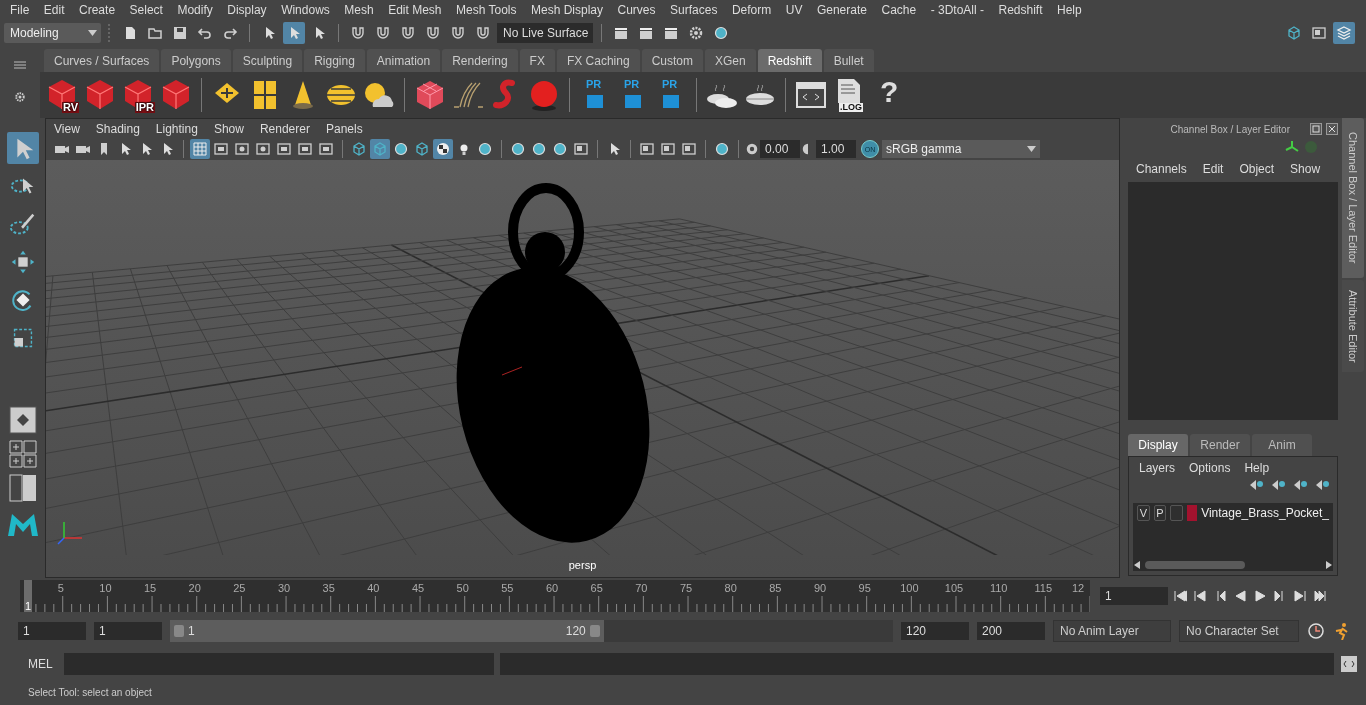  What do you see at coordinates (200, 149) in the screenshot?
I see `grid-icon` at bounding box center [200, 149].